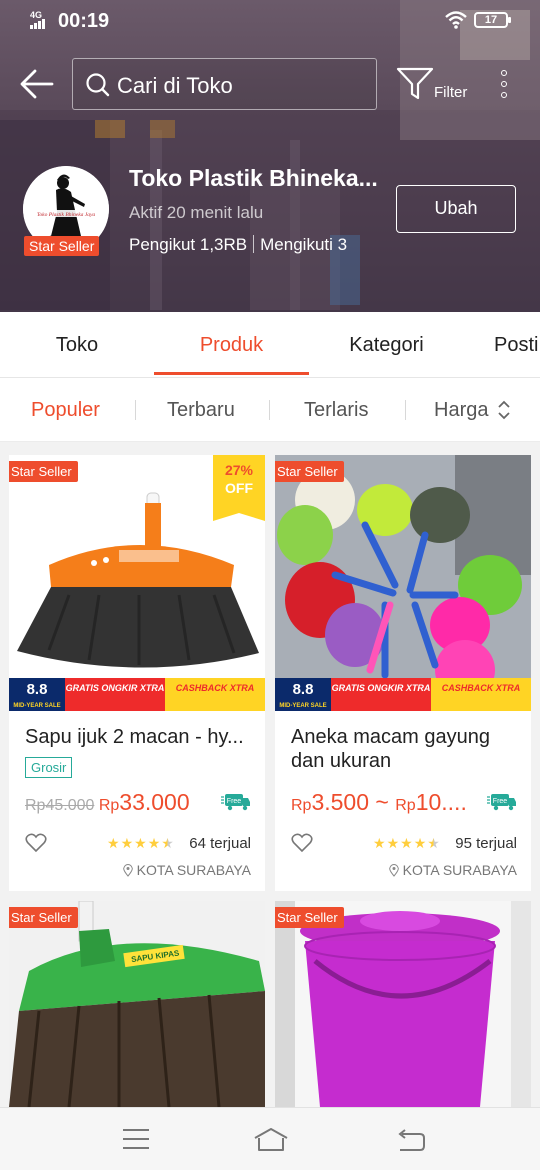 The height and width of the screenshot is (1170, 540). What do you see at coordinates (504, 85) in the screenshot?
I see `more-vertical-icon` at bounding box center [504, 85].